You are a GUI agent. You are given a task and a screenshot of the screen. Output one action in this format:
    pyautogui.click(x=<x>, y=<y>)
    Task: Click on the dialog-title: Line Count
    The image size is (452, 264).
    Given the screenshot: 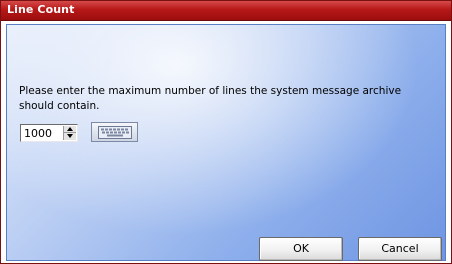 What is the action you would take?
    pyautogui.click(x=41, y=9)
    